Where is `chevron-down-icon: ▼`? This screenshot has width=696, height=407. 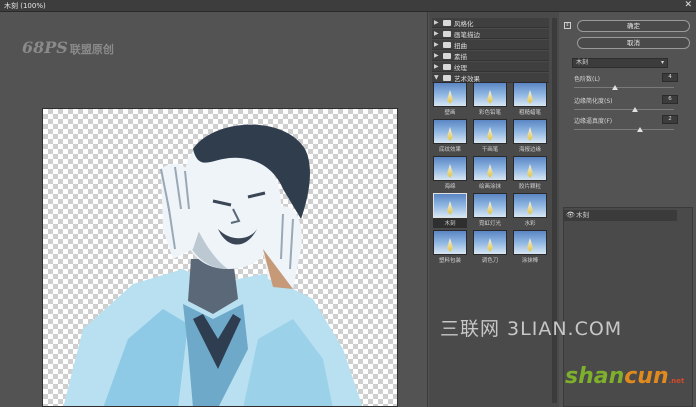
chevron-down-icon: ▼ is located at coordinates (436, 77).